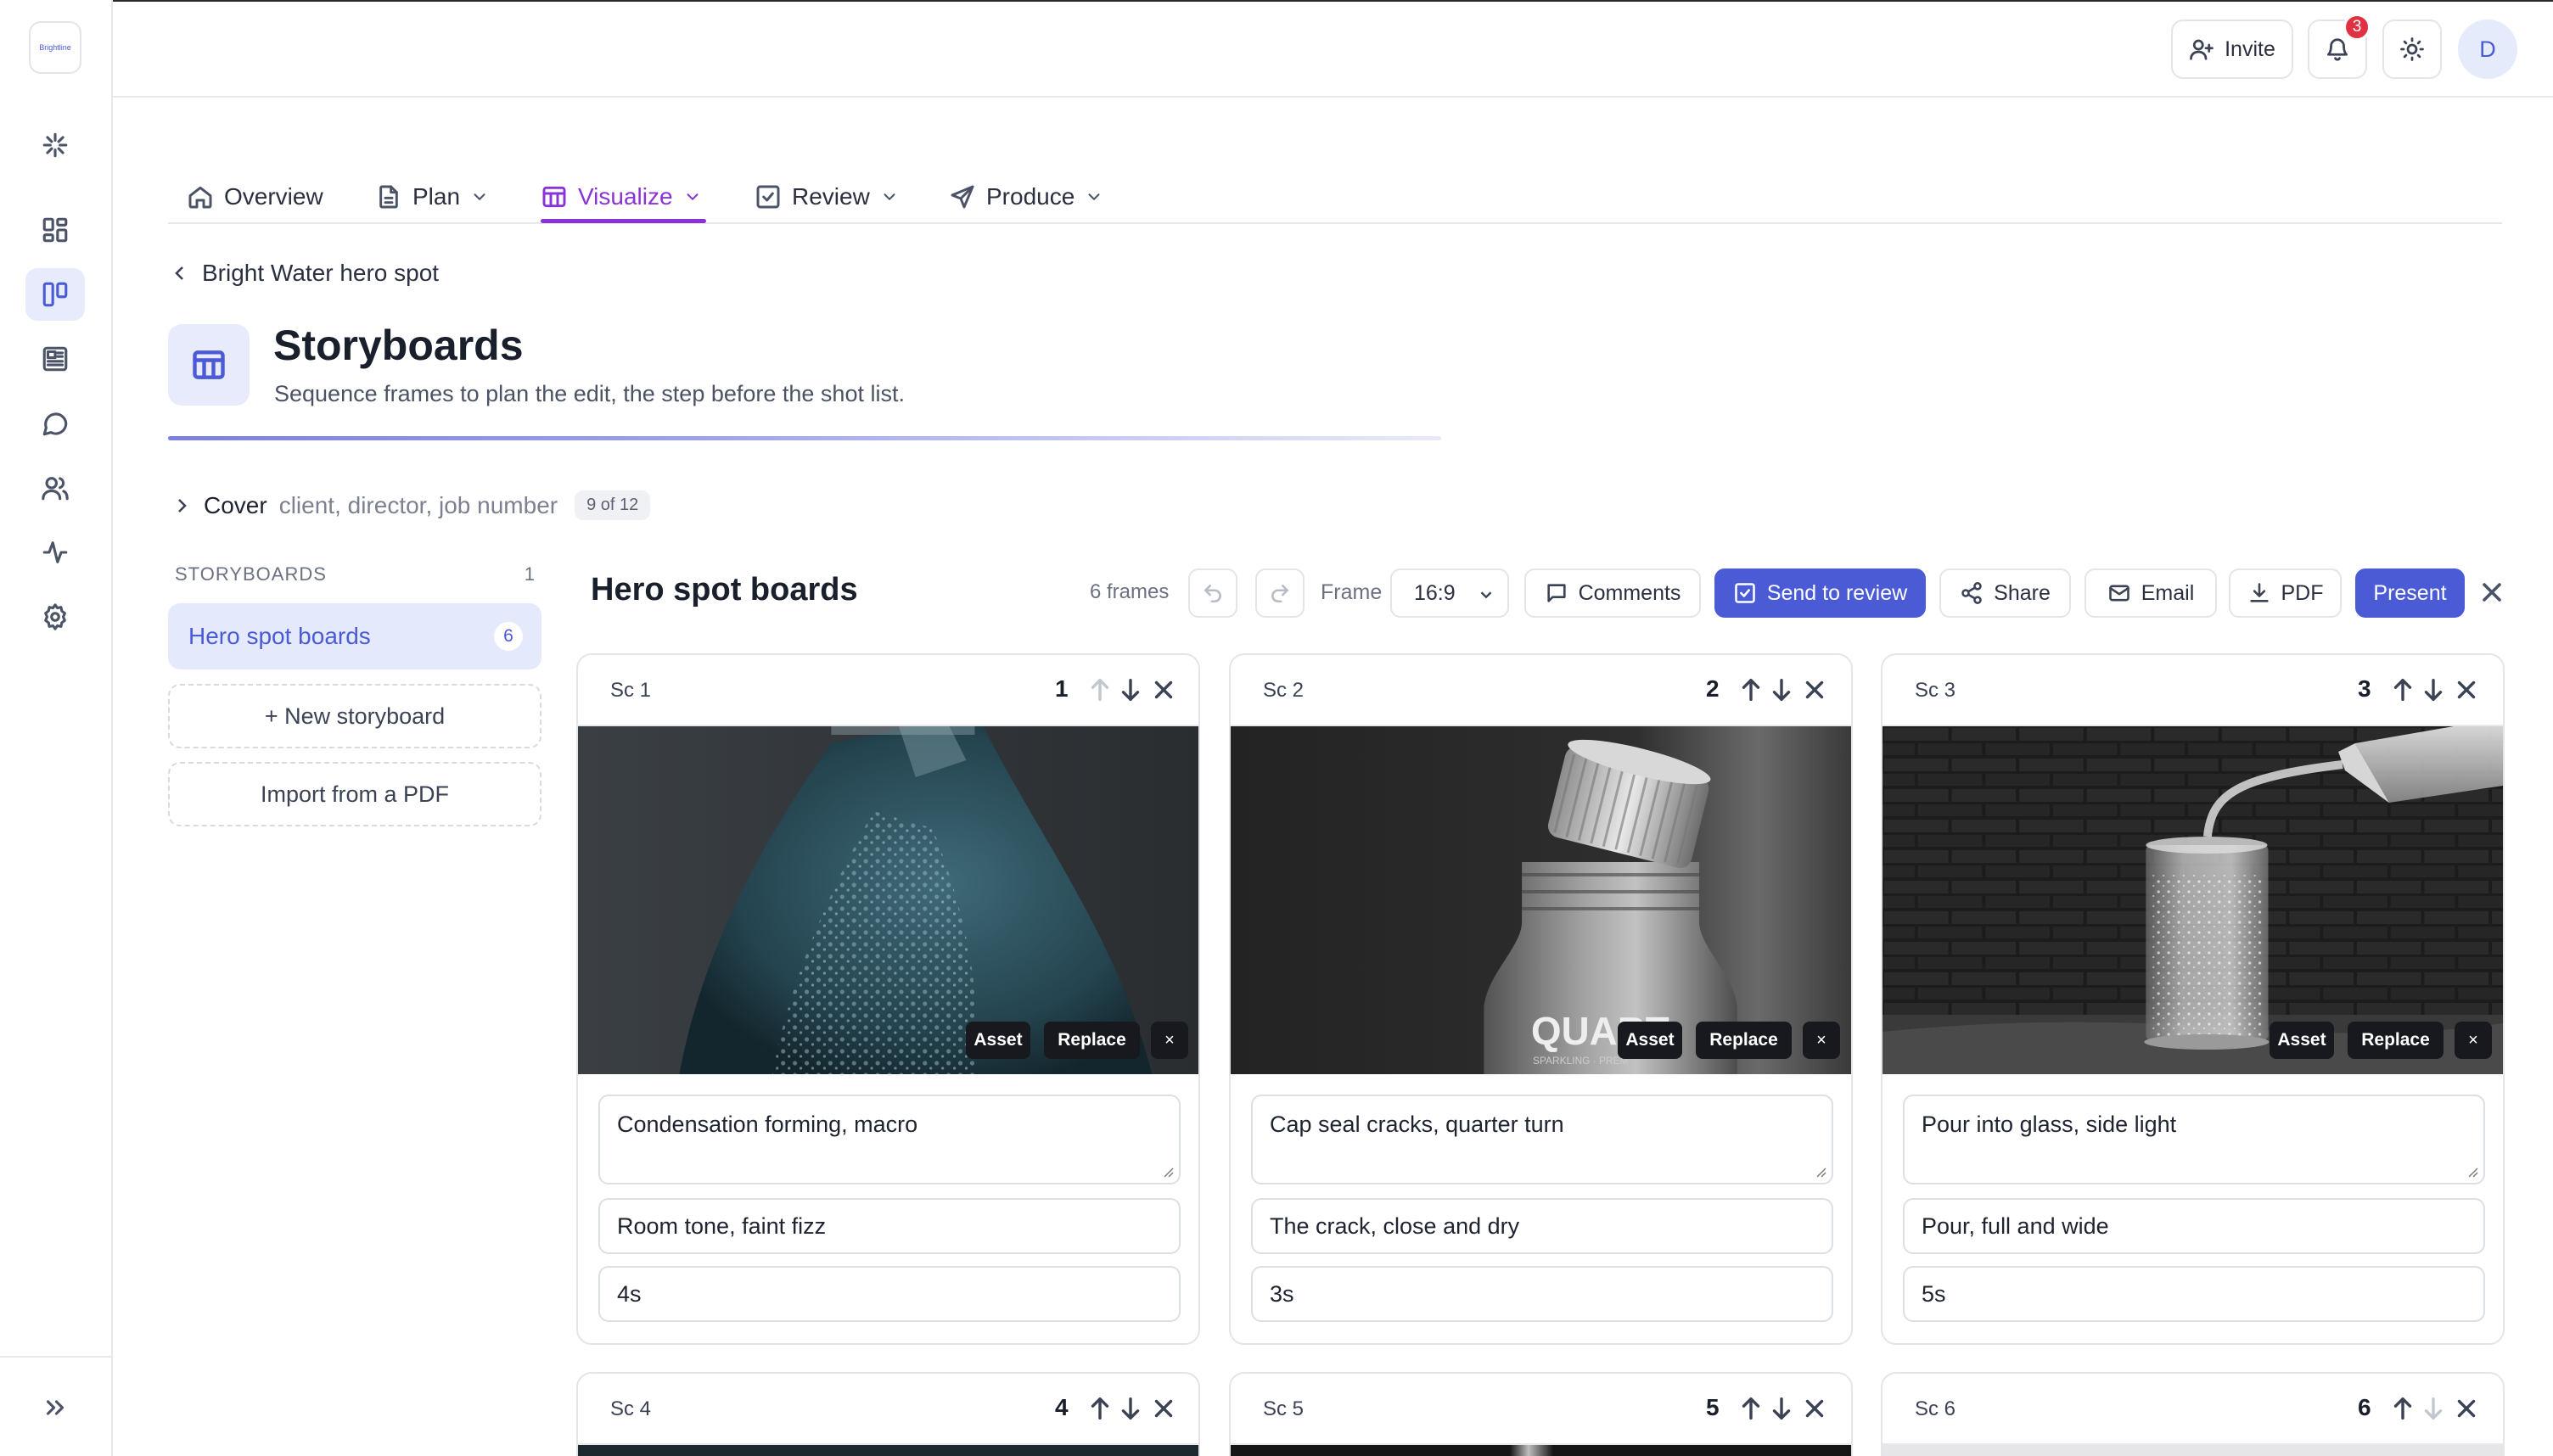  Describe the element at coordinates (1352, 592) in the screenshot. I see `frame-aspect-label: Frame` at that location.